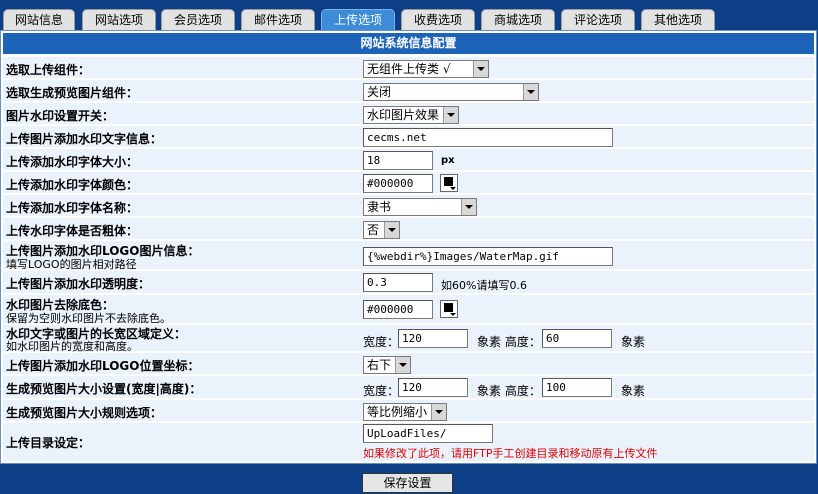 This screenshot has width=818, height=494. I want to click on watermark-text-input: cecms.net, so click(488, 137).